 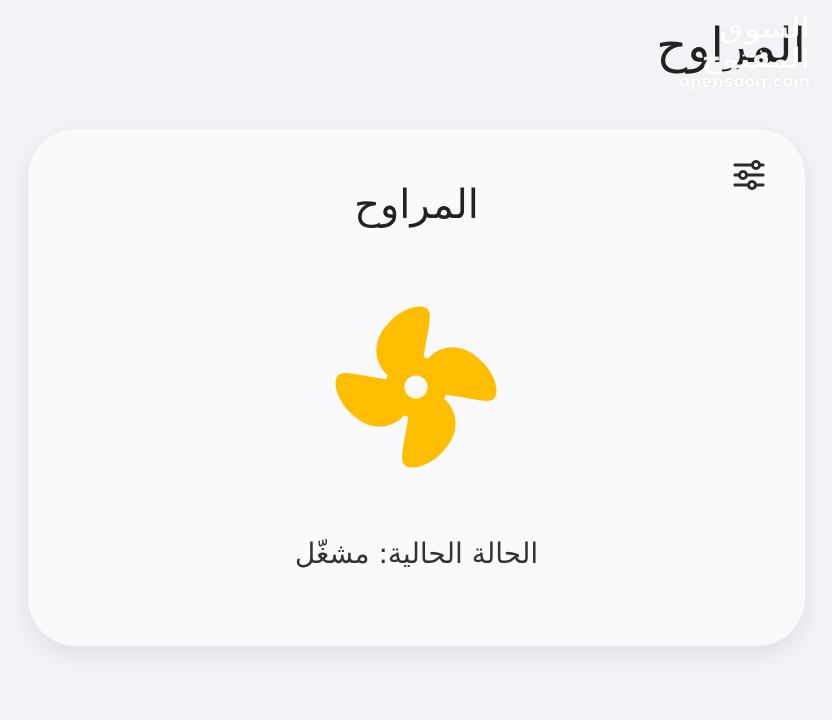 I want to click on status-label: الحالة الحالية:, so click(x=458, y=553).